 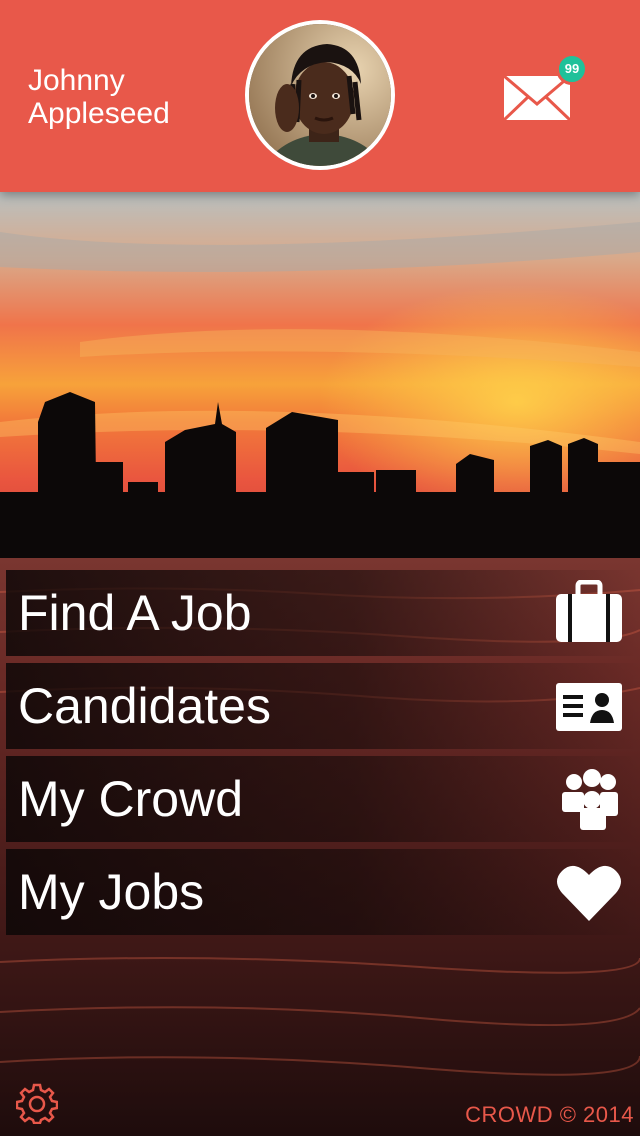 I want to click on avatar-photo, so click(x=320, y=95).